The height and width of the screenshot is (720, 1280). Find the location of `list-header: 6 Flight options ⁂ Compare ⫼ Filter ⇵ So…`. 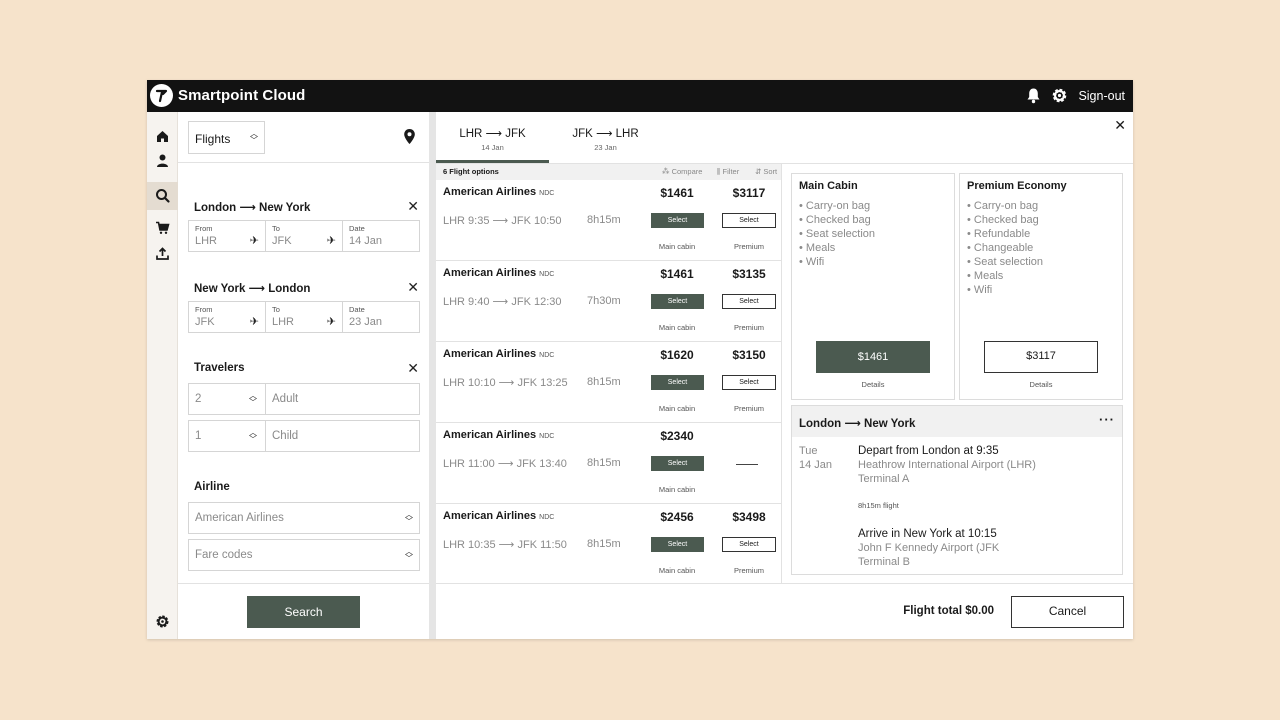

list-header: 6 Flight options ⁂ Compare ⫼ Filter ⇵ So… is located at coordinates (608, 172).